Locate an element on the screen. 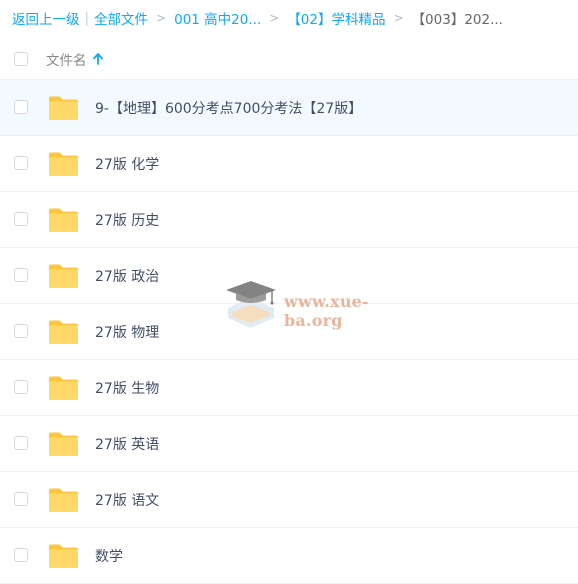 The height and width of the screenshot is (584, 578). file-row: 27版 语文 is located at coordinates (289, 500).